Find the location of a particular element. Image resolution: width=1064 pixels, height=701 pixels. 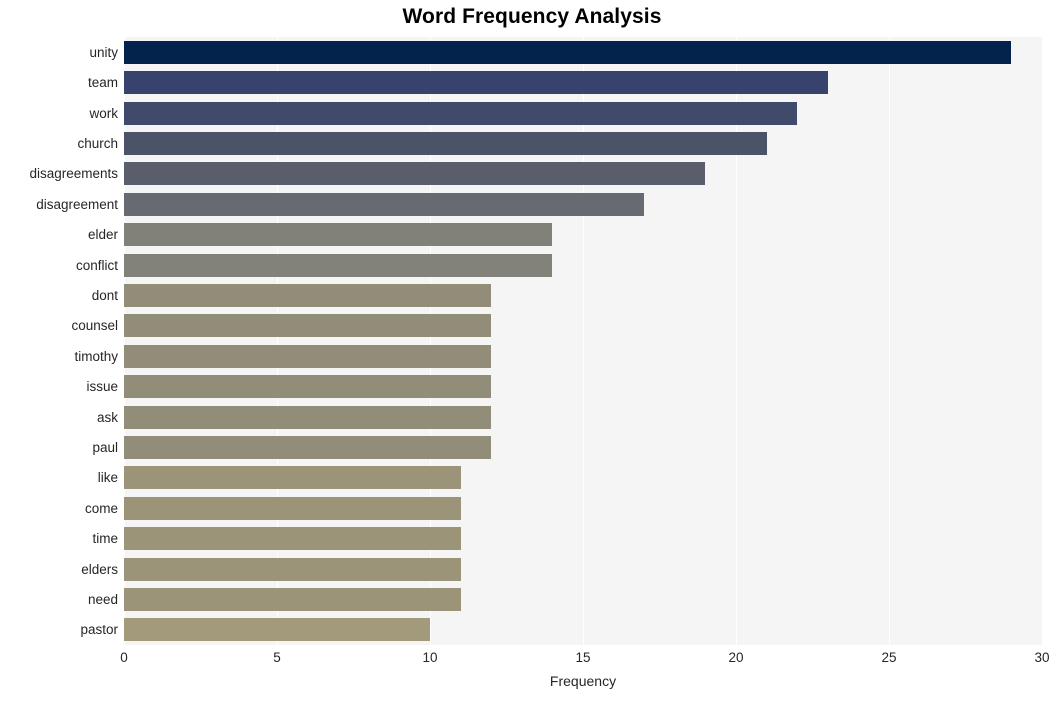

bar-ask is located at coordinates (308, 417).